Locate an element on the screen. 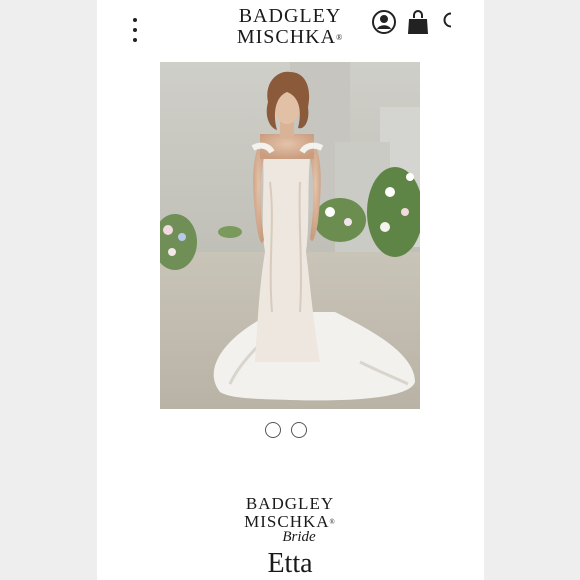 Image resolution: width=580 pixels, height=580 pixels. logo-line-2: MISCHKA® is located at coordinates (290, 37).